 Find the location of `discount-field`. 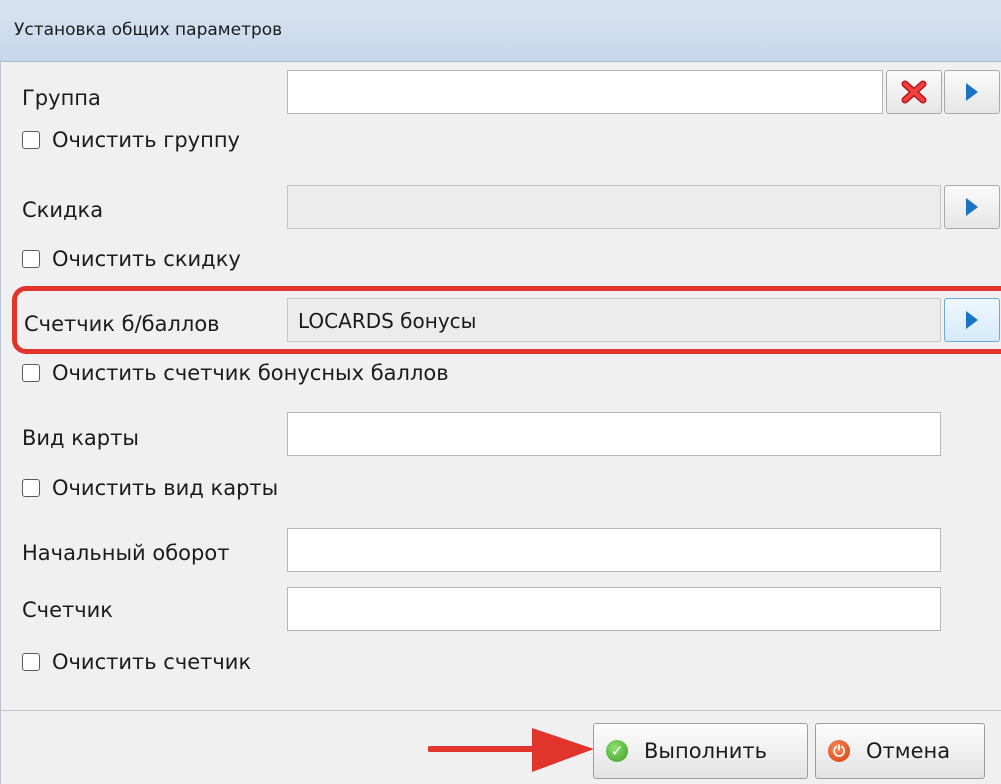

discount-field is located at coordinates (614, 207).